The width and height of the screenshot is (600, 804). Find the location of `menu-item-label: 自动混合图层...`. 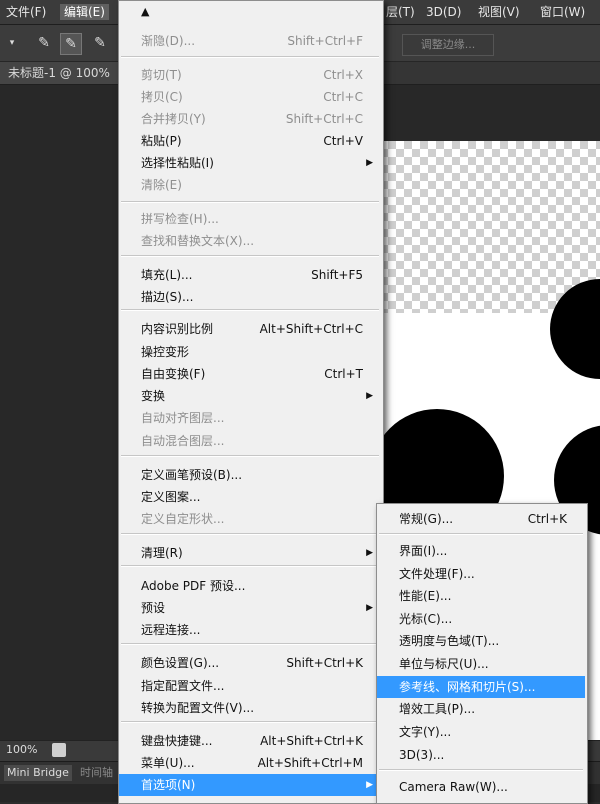

menu-item-label: 自动混合图层... is located at coordinates (183, 441).